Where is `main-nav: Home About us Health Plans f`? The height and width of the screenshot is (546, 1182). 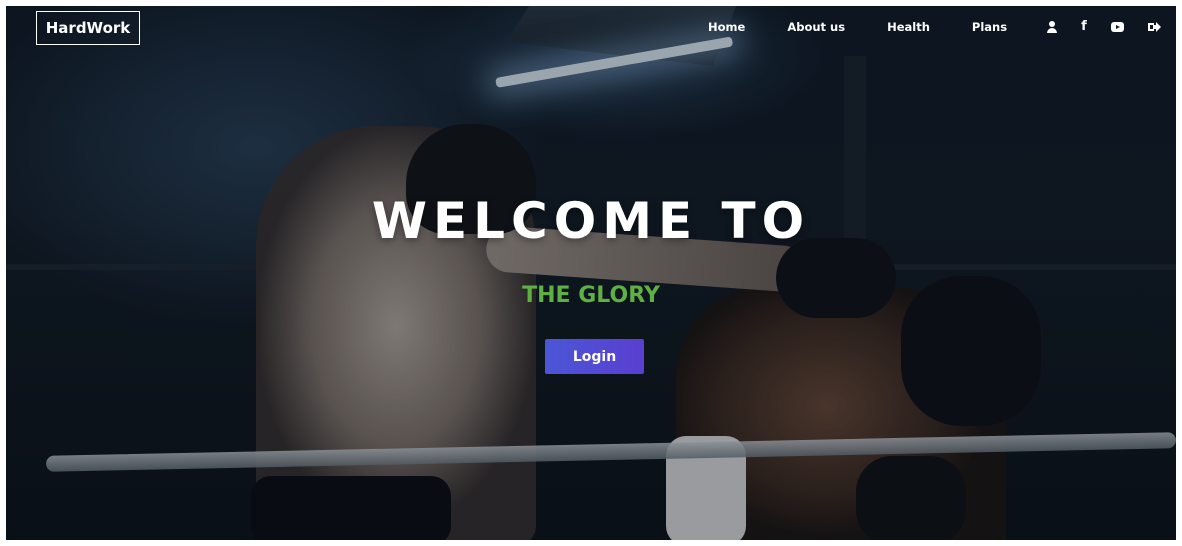
main-nav: Home About us Health Plans f is located at coordinates (934, 27).